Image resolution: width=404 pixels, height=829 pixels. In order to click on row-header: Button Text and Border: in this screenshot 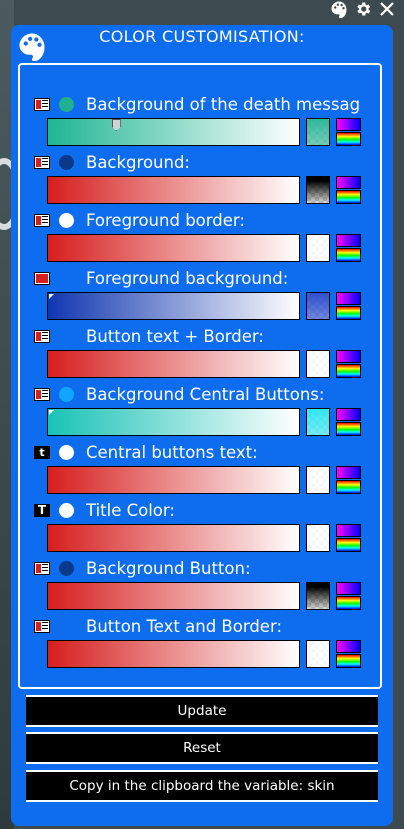, I will do `click(201, 626)`.